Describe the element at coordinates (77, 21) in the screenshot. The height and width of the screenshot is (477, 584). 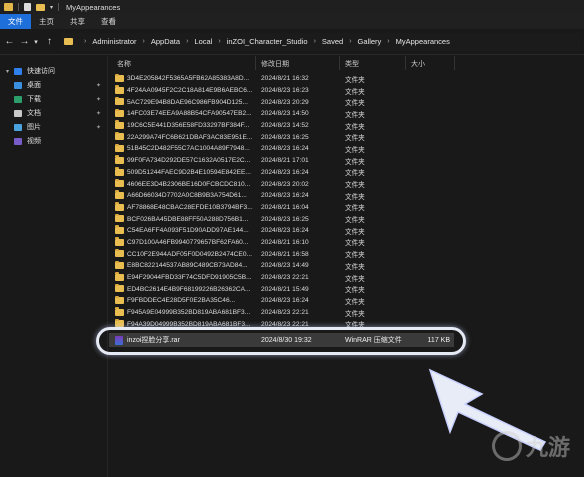
I see `tab-share: 共享` at that location.